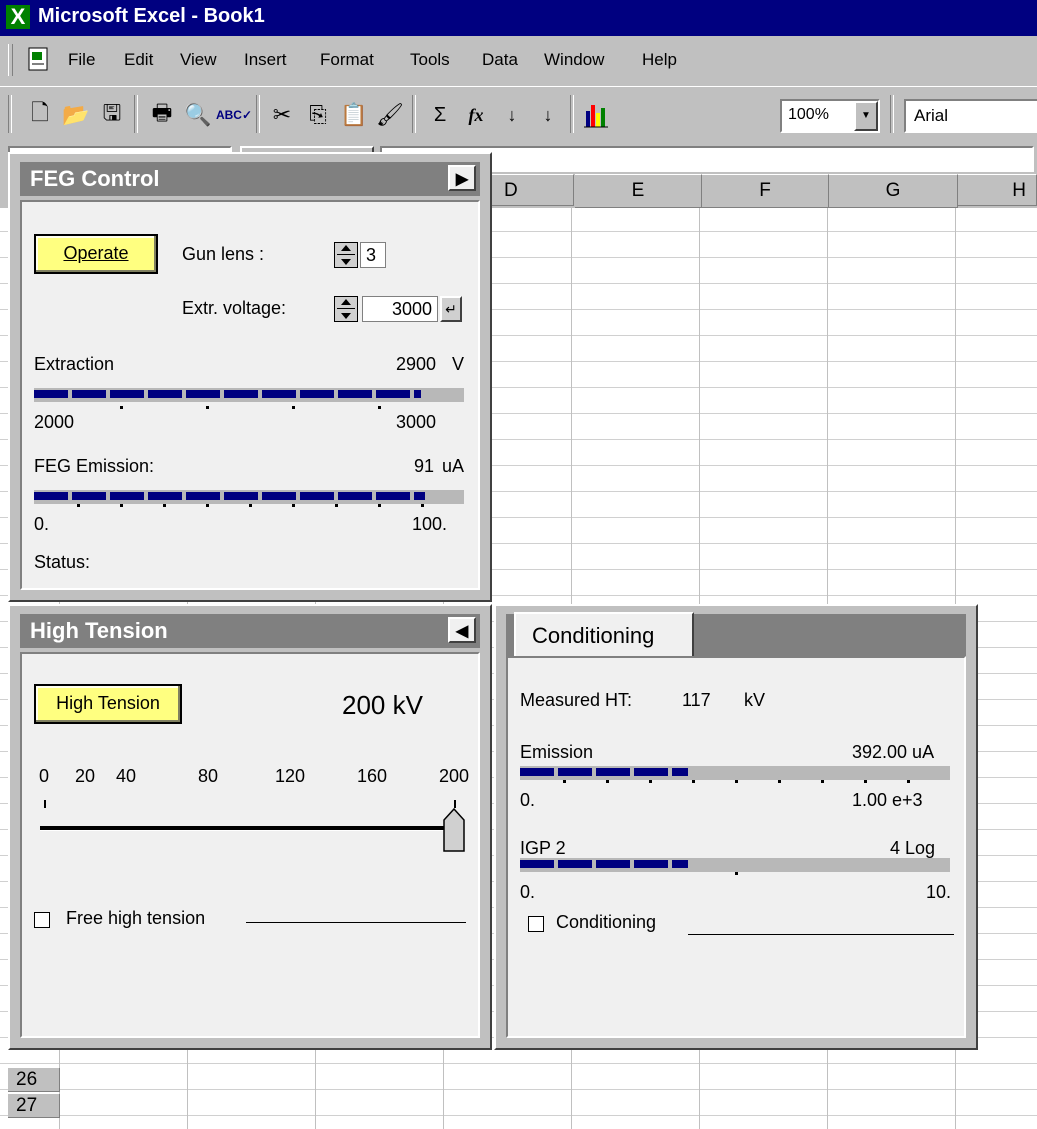 This screenshot has height=1129, width=1037. I want to click on new-icon: 🗋, so click(40, 115).